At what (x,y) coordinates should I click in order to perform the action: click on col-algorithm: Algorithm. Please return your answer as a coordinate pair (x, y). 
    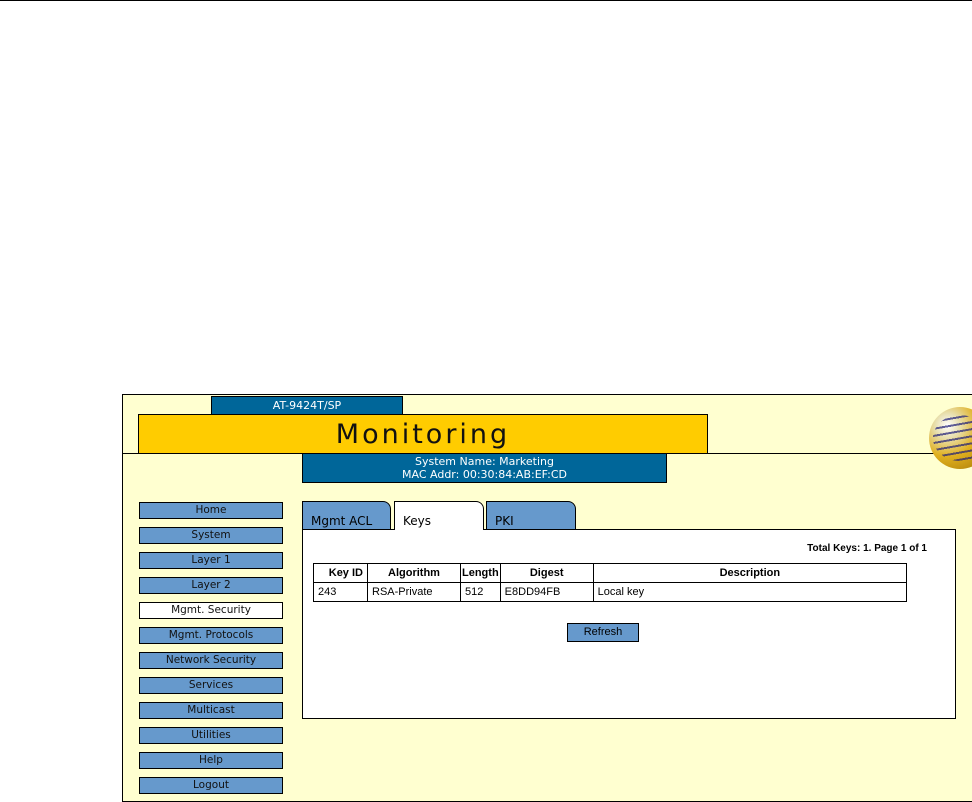
    Looking at the image, I should click on (414, 573).